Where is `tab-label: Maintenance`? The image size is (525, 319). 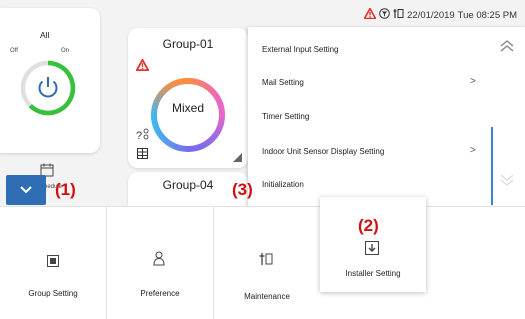
tab-label: Maintenance is located at coordinates (267, 296).